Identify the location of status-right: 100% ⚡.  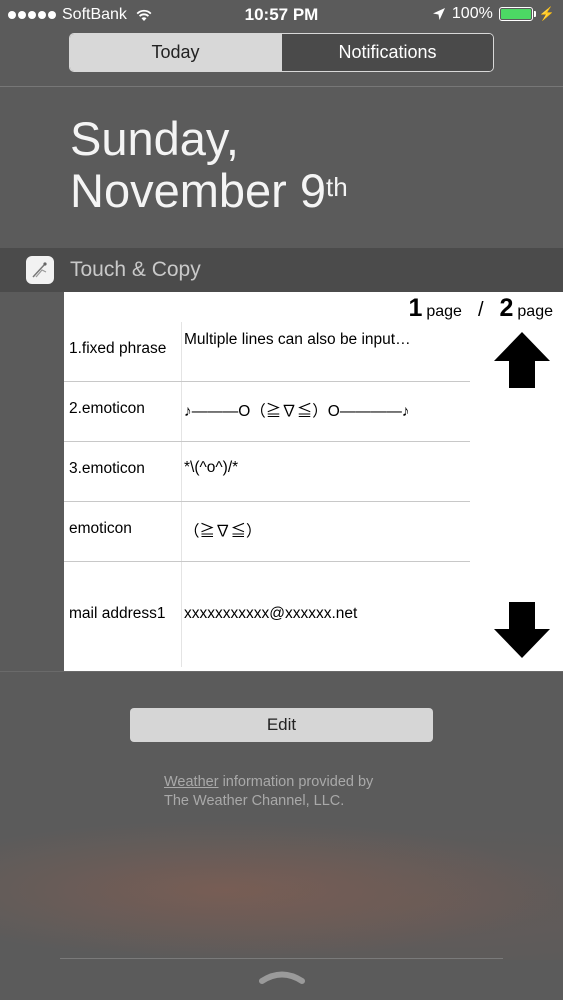
(493, 14).